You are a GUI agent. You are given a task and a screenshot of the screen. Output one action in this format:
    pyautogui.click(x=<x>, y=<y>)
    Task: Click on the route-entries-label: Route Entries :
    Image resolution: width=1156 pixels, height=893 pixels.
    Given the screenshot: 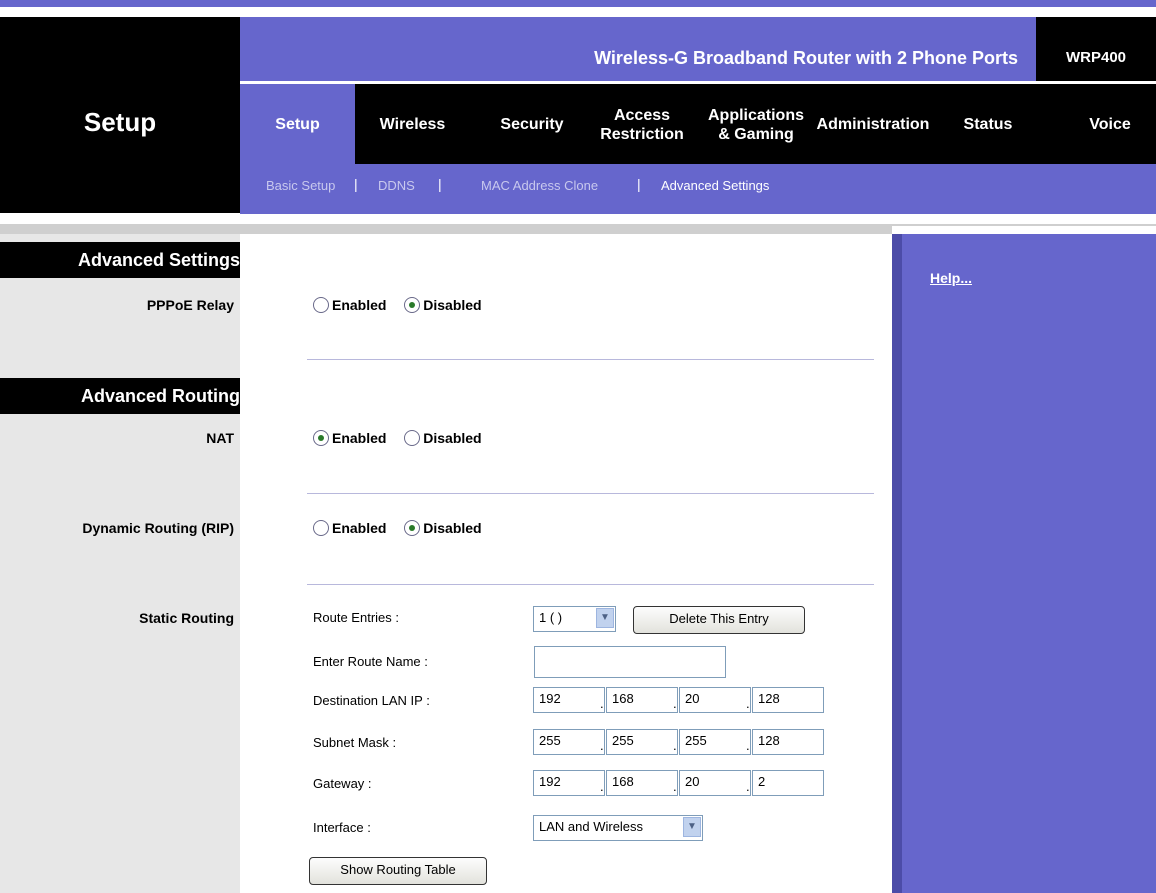 What is the action you would take?
    pyautogui.click(x=356, y=617)
    